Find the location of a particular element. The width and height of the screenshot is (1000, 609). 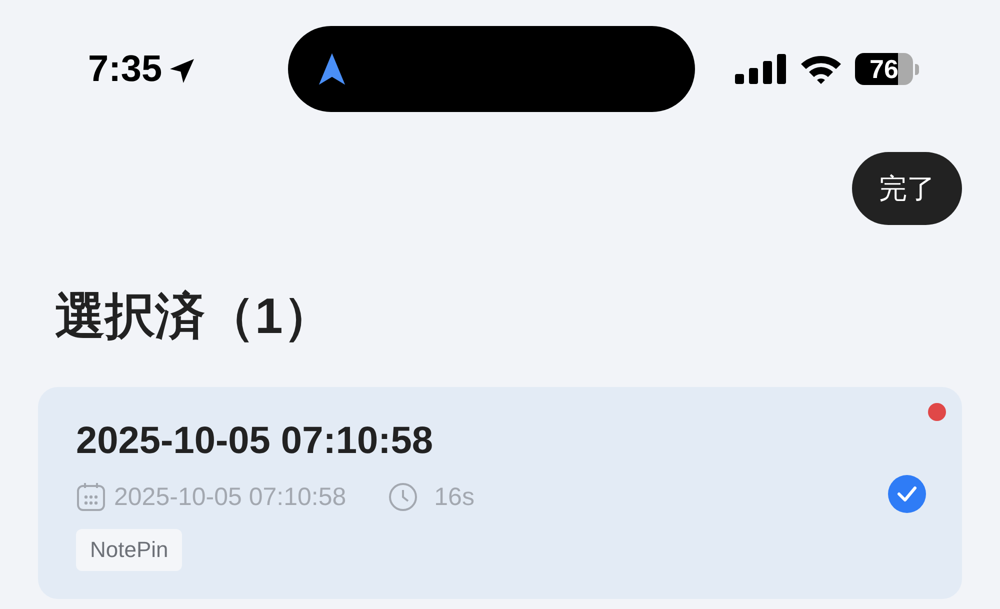

done-button: 完了 is located at coordinates (907, 188).